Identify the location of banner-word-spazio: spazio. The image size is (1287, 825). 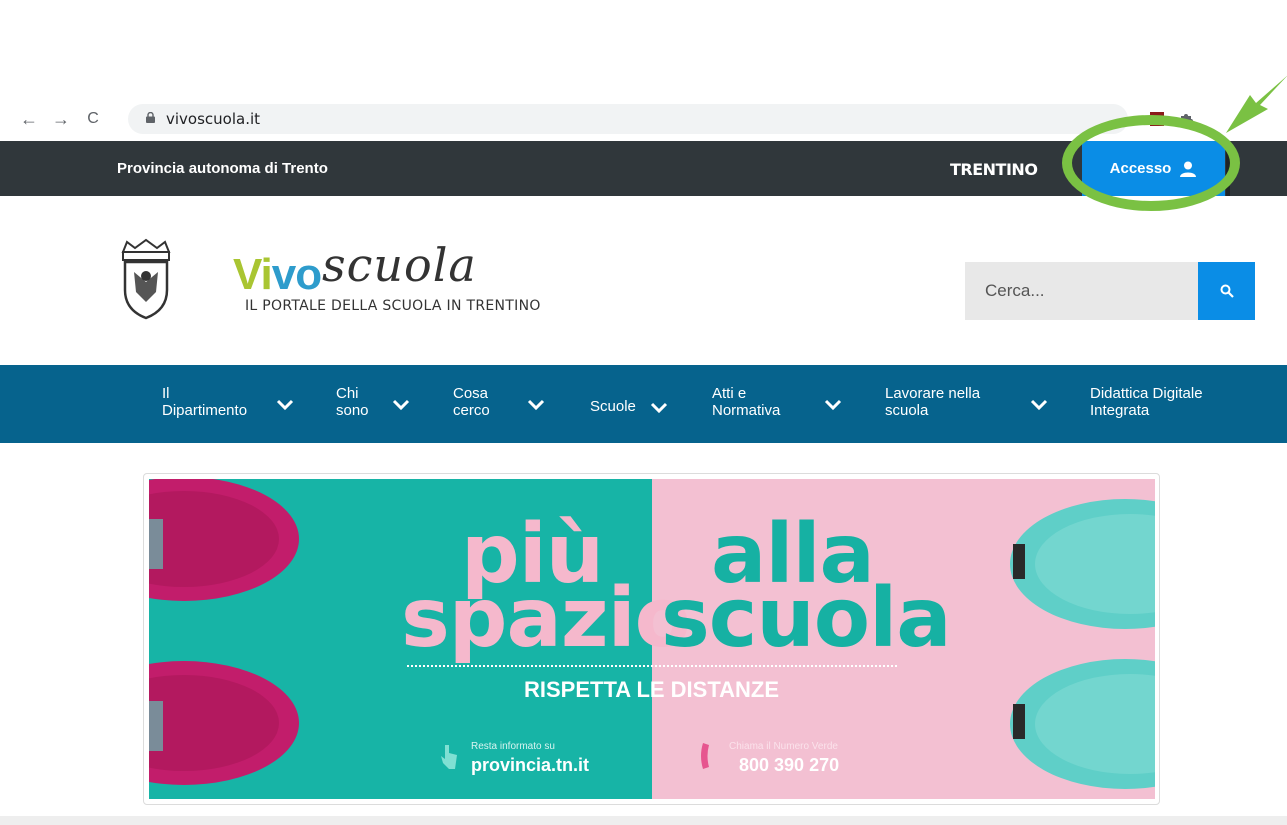
(546, 618).